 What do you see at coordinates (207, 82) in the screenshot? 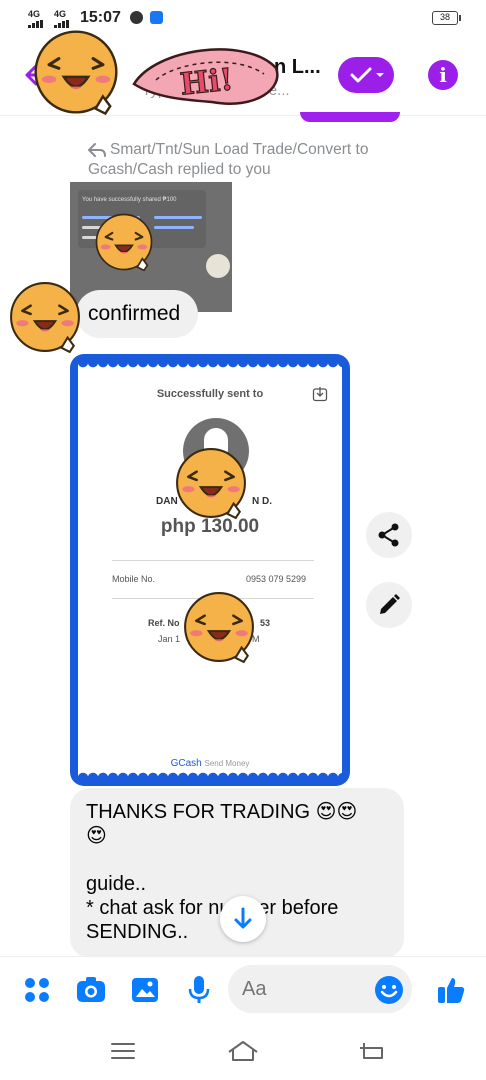
I see `sticker-hi-text: Hi!` at bounding box center [207, 82].